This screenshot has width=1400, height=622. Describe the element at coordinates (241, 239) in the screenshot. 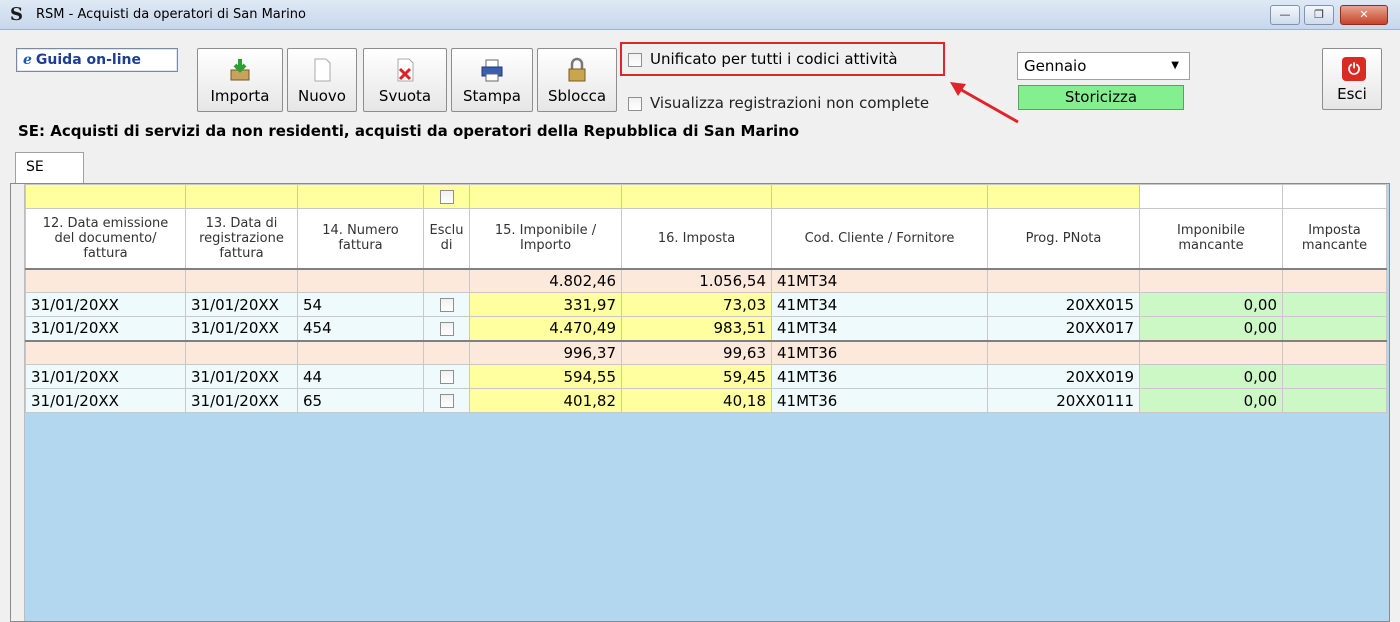

I see `column-header: 13. Data di registrazione fattura` at that location.